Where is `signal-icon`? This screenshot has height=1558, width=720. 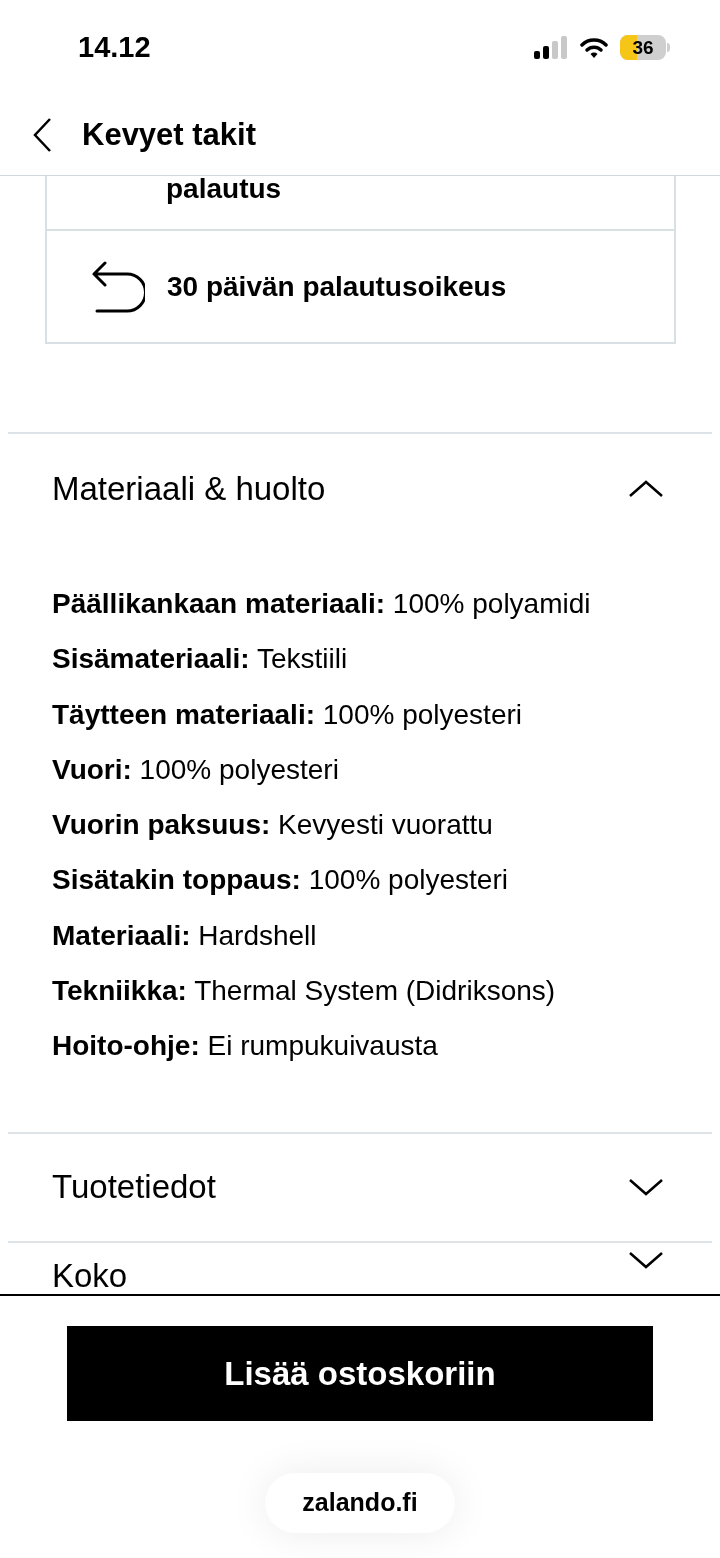
signal-icon is located at coordinates (551, 47).